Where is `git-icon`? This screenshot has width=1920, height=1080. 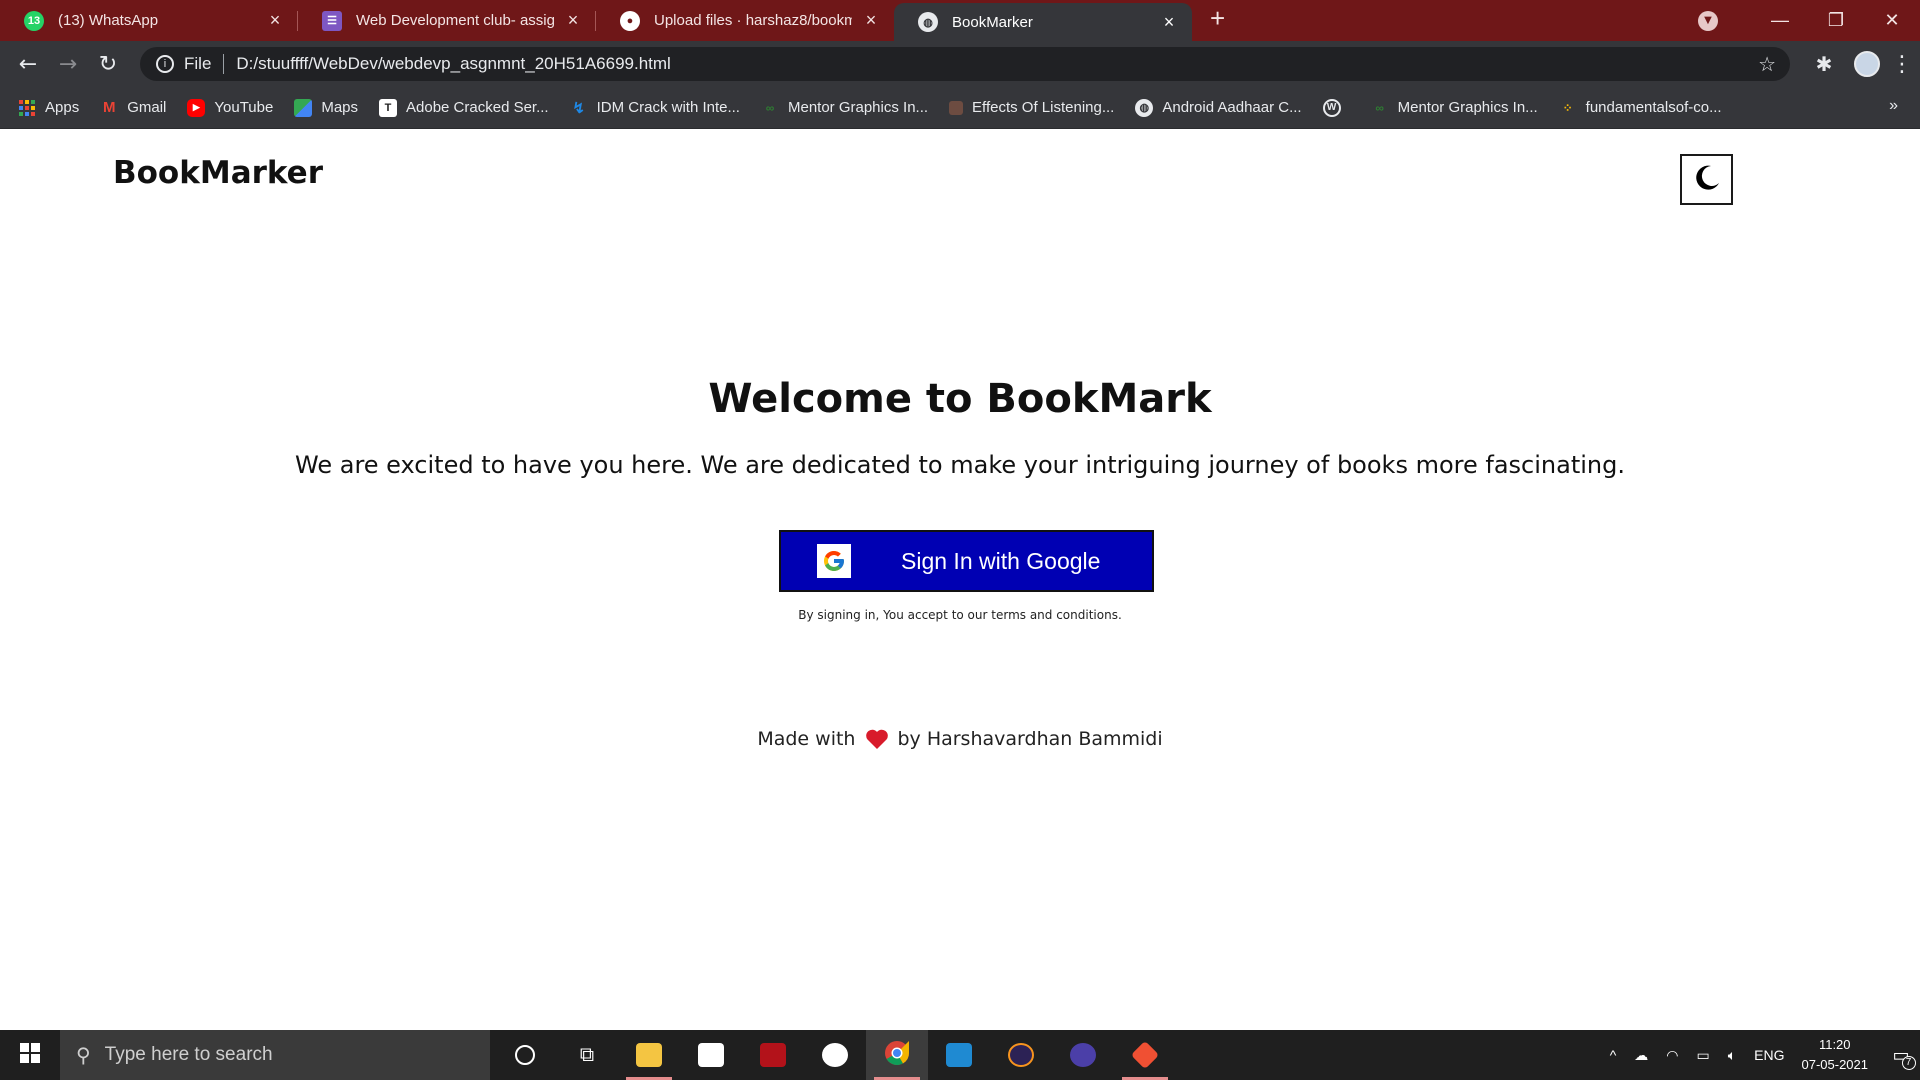
git-icon is located at coordinates (1145, 1055).